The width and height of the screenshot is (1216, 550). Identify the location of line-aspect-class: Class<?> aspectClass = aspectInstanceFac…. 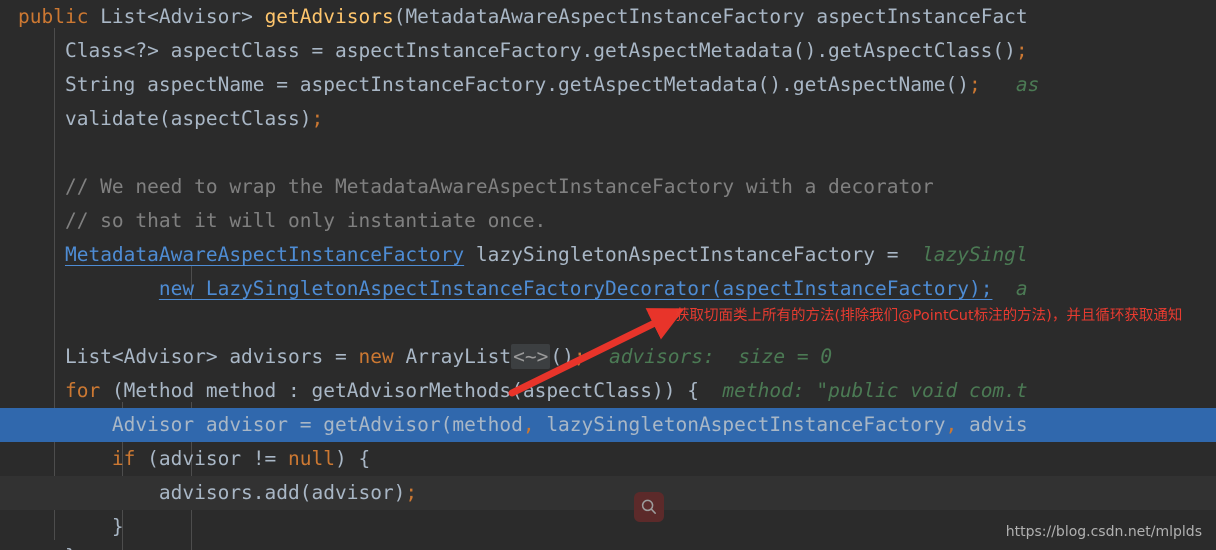
(608, 51).